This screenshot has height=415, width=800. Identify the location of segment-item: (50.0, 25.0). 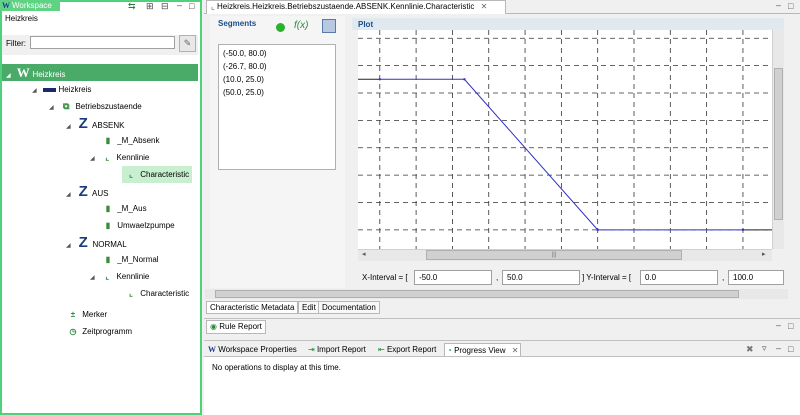
(243, 92).